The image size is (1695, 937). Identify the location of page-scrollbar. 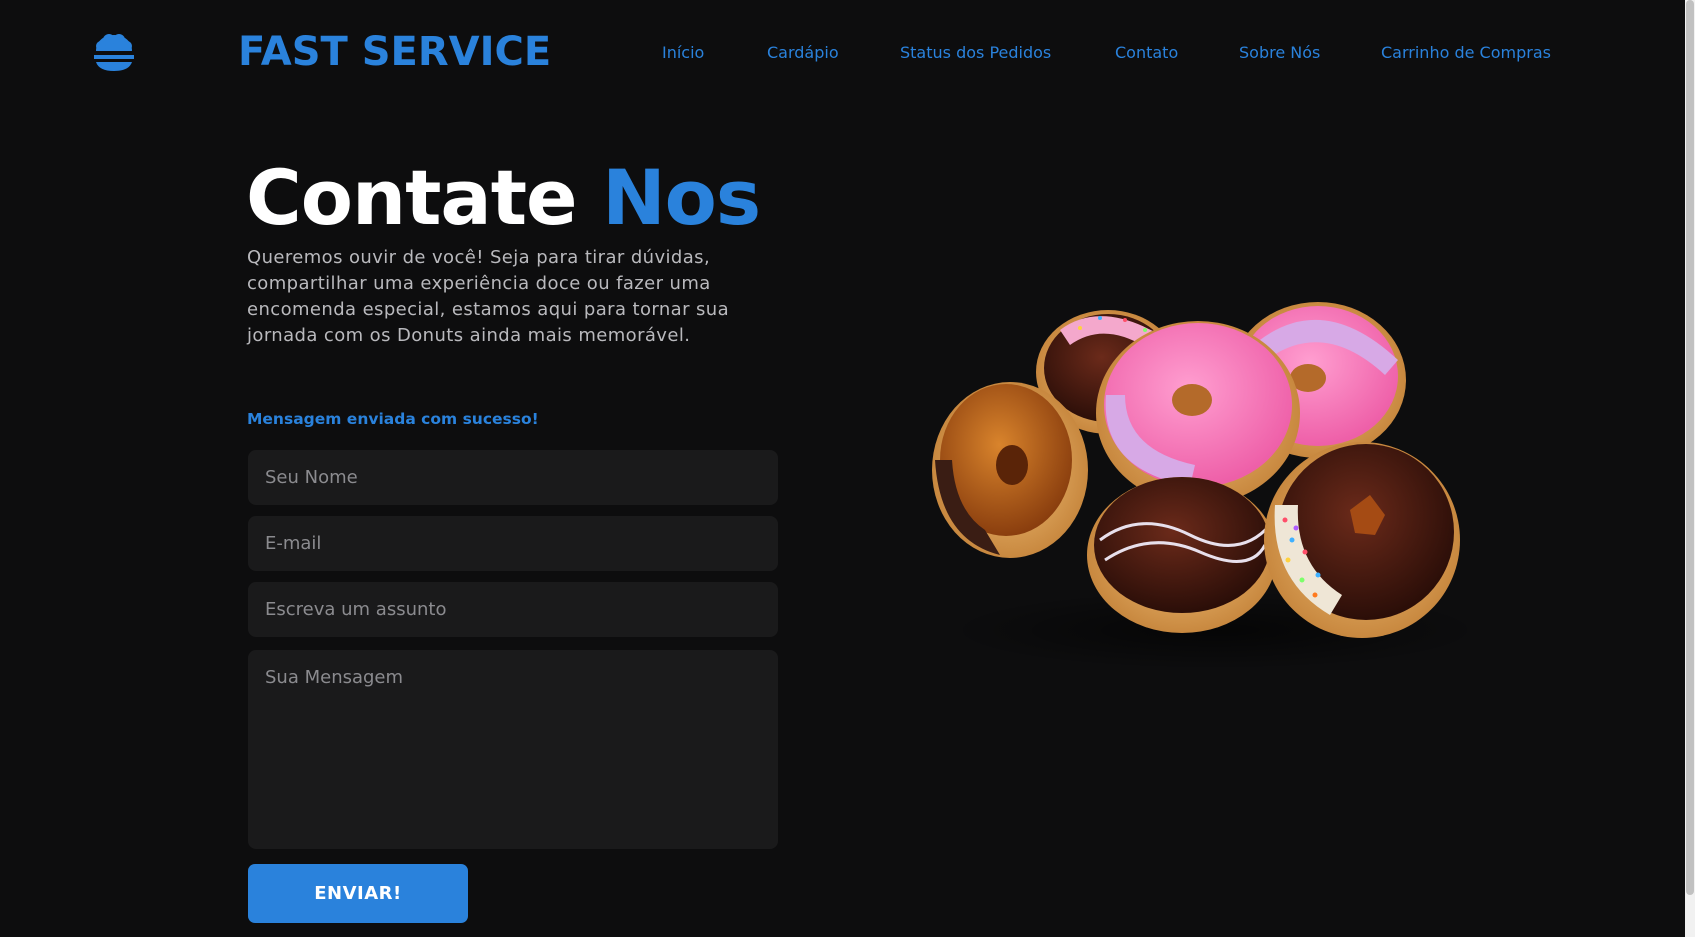
(1690, 468).